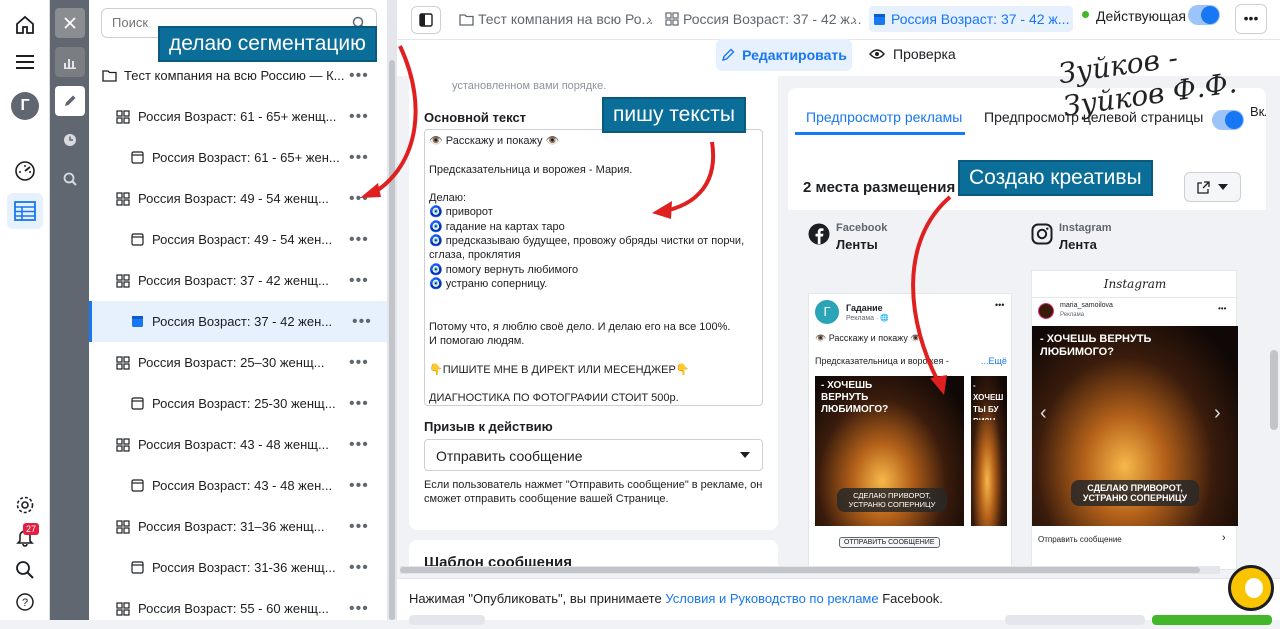 This screenshot has width=1280, height=629. Describe the element at coordinates (810, 570) in the screenshot. I see `horizontal-scrollbar` at that location.